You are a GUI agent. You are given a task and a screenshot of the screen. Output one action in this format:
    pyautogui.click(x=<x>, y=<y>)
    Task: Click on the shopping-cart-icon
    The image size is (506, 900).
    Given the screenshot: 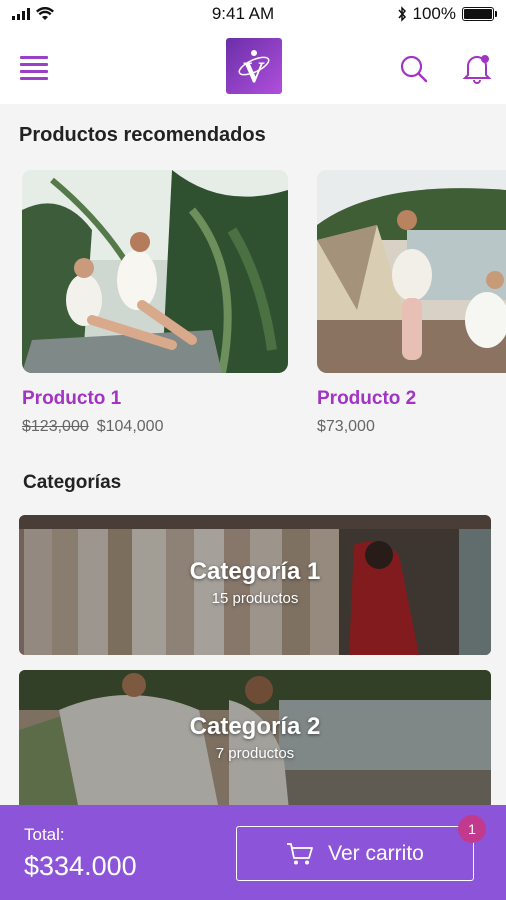 What is the action you would take?
    pyautogui.click(x=300, y=853)
    